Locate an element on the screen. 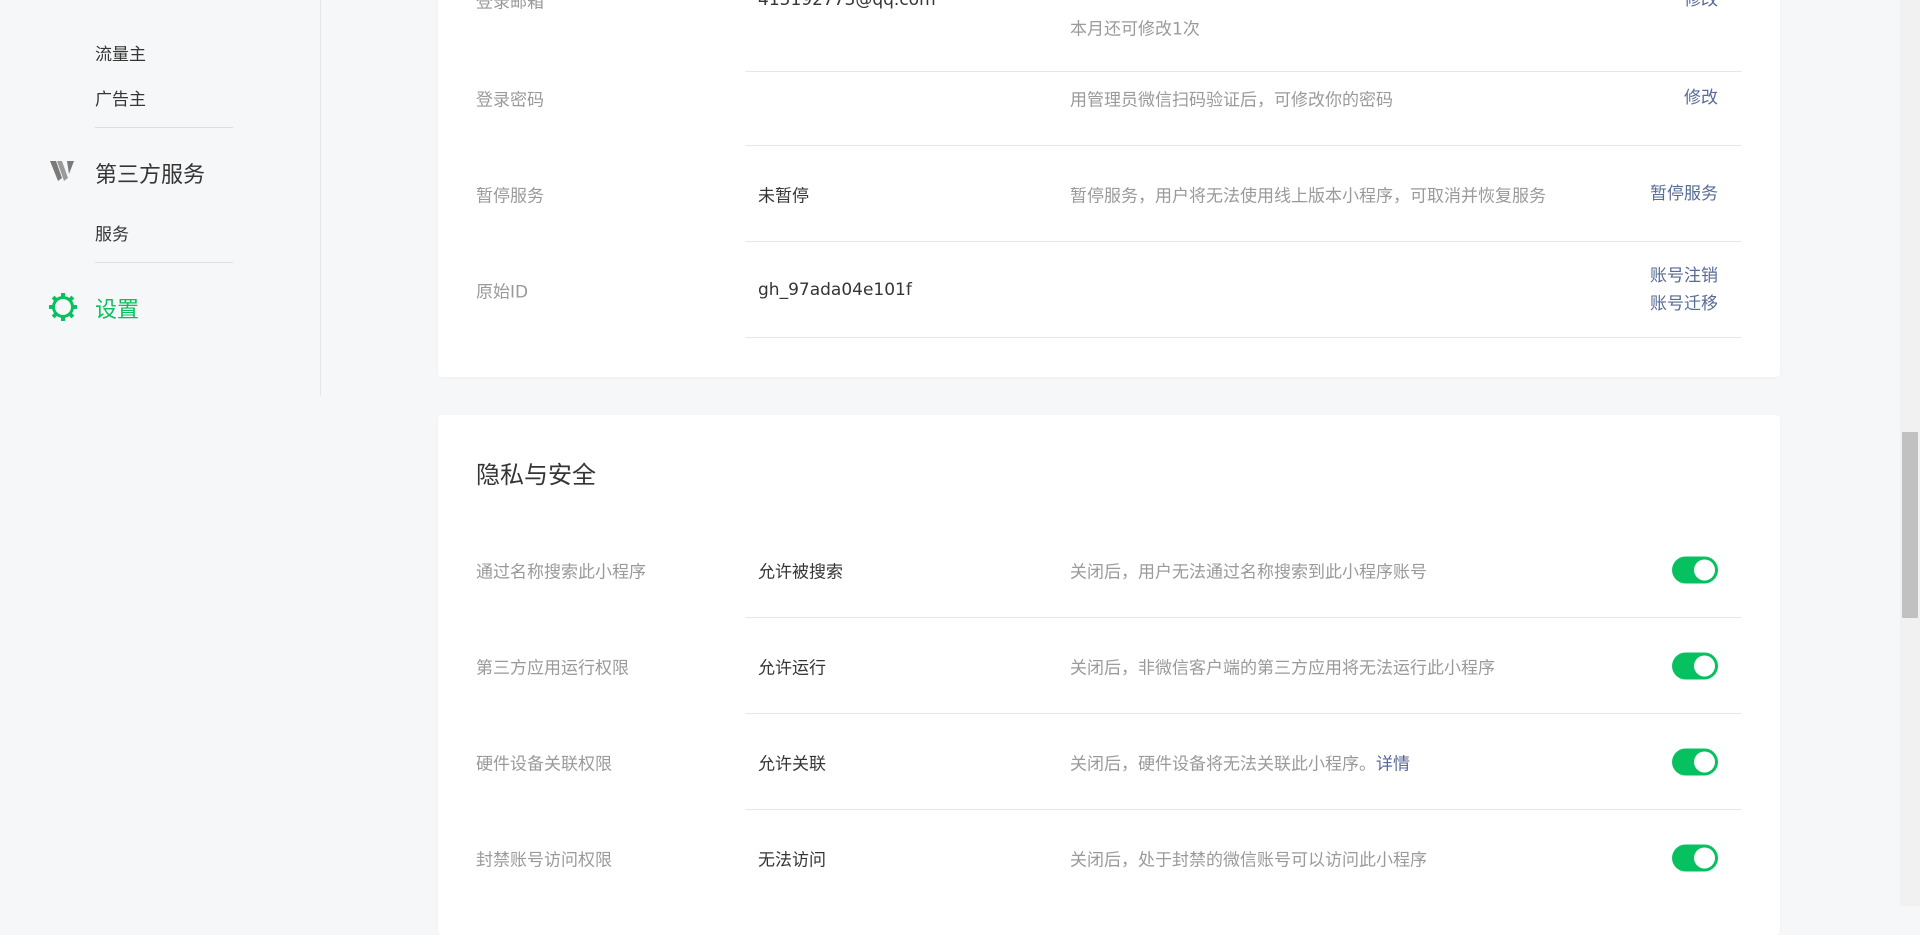  section-title: 隐私与安全 is located at coordinates (536, 475).